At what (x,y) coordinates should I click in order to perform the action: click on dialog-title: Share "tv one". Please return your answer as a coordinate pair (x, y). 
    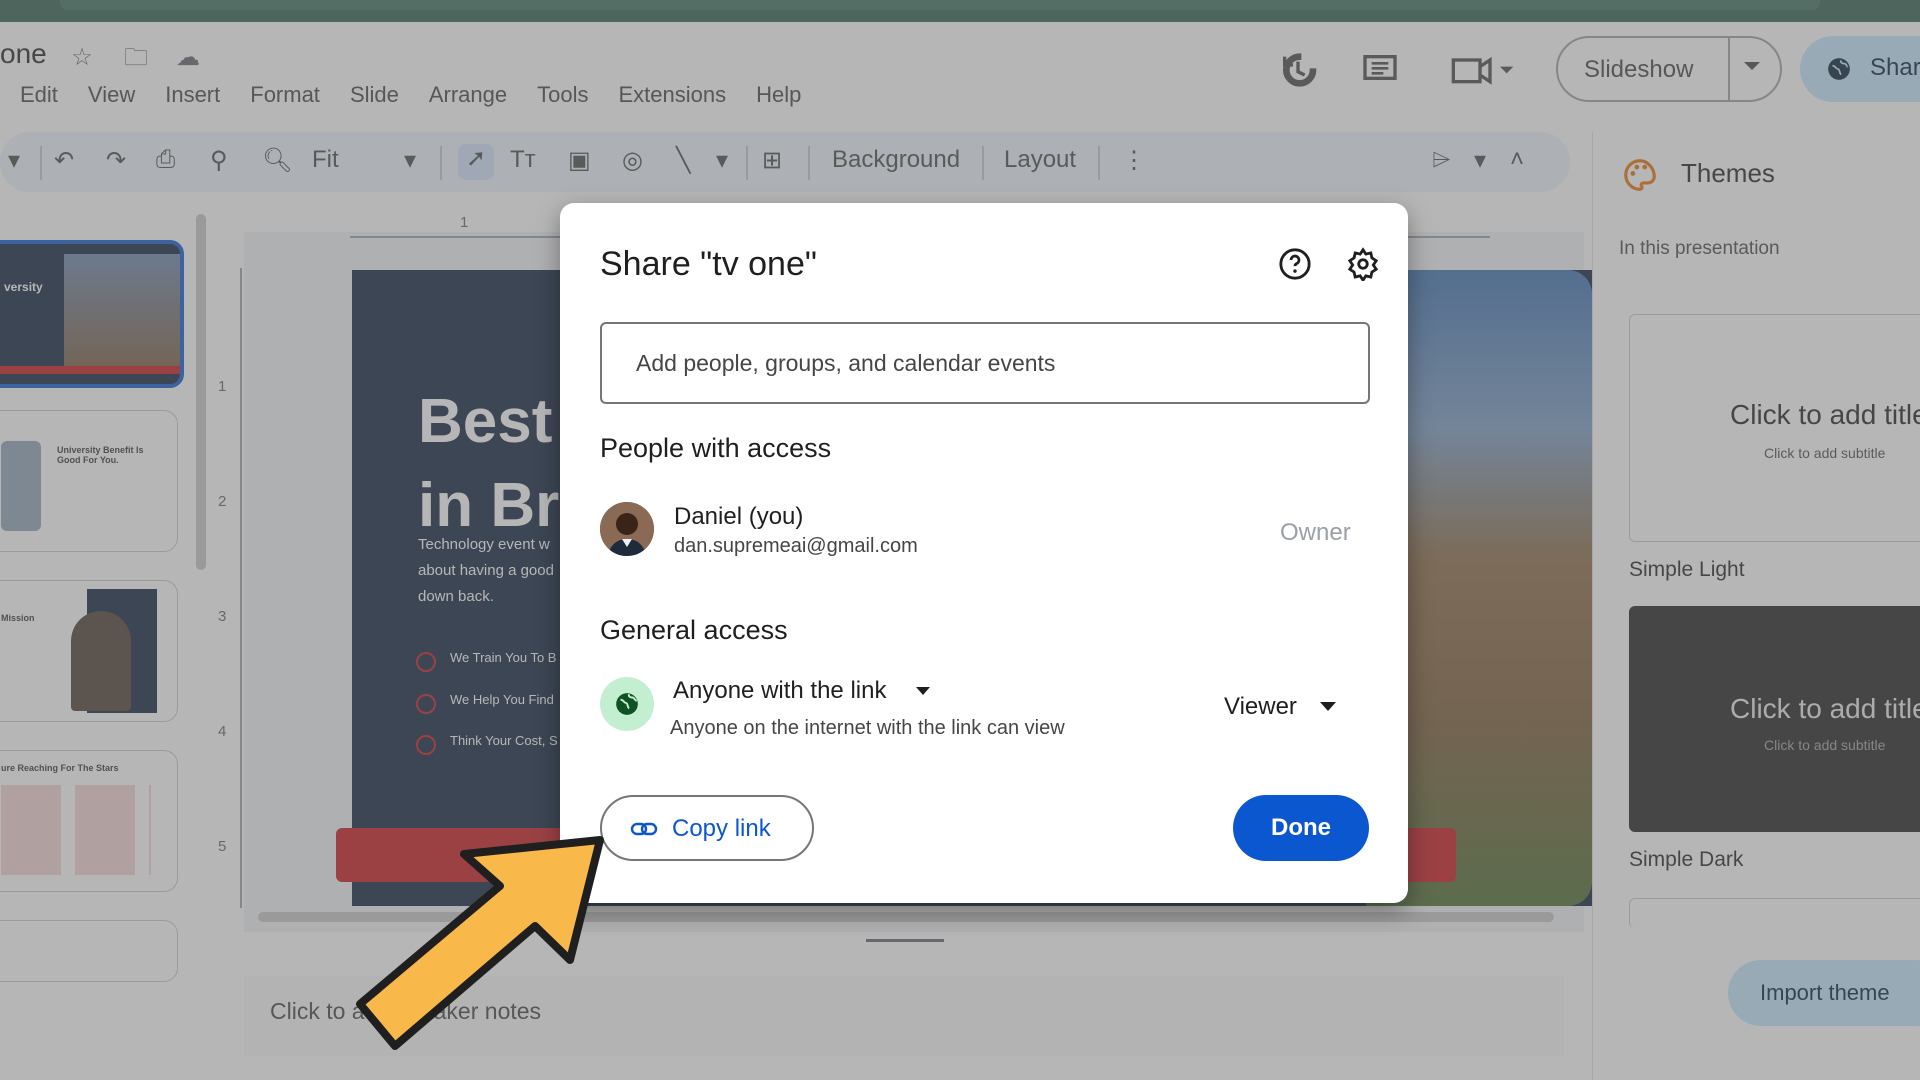
    Looking at the image, I should click on (708, 264).